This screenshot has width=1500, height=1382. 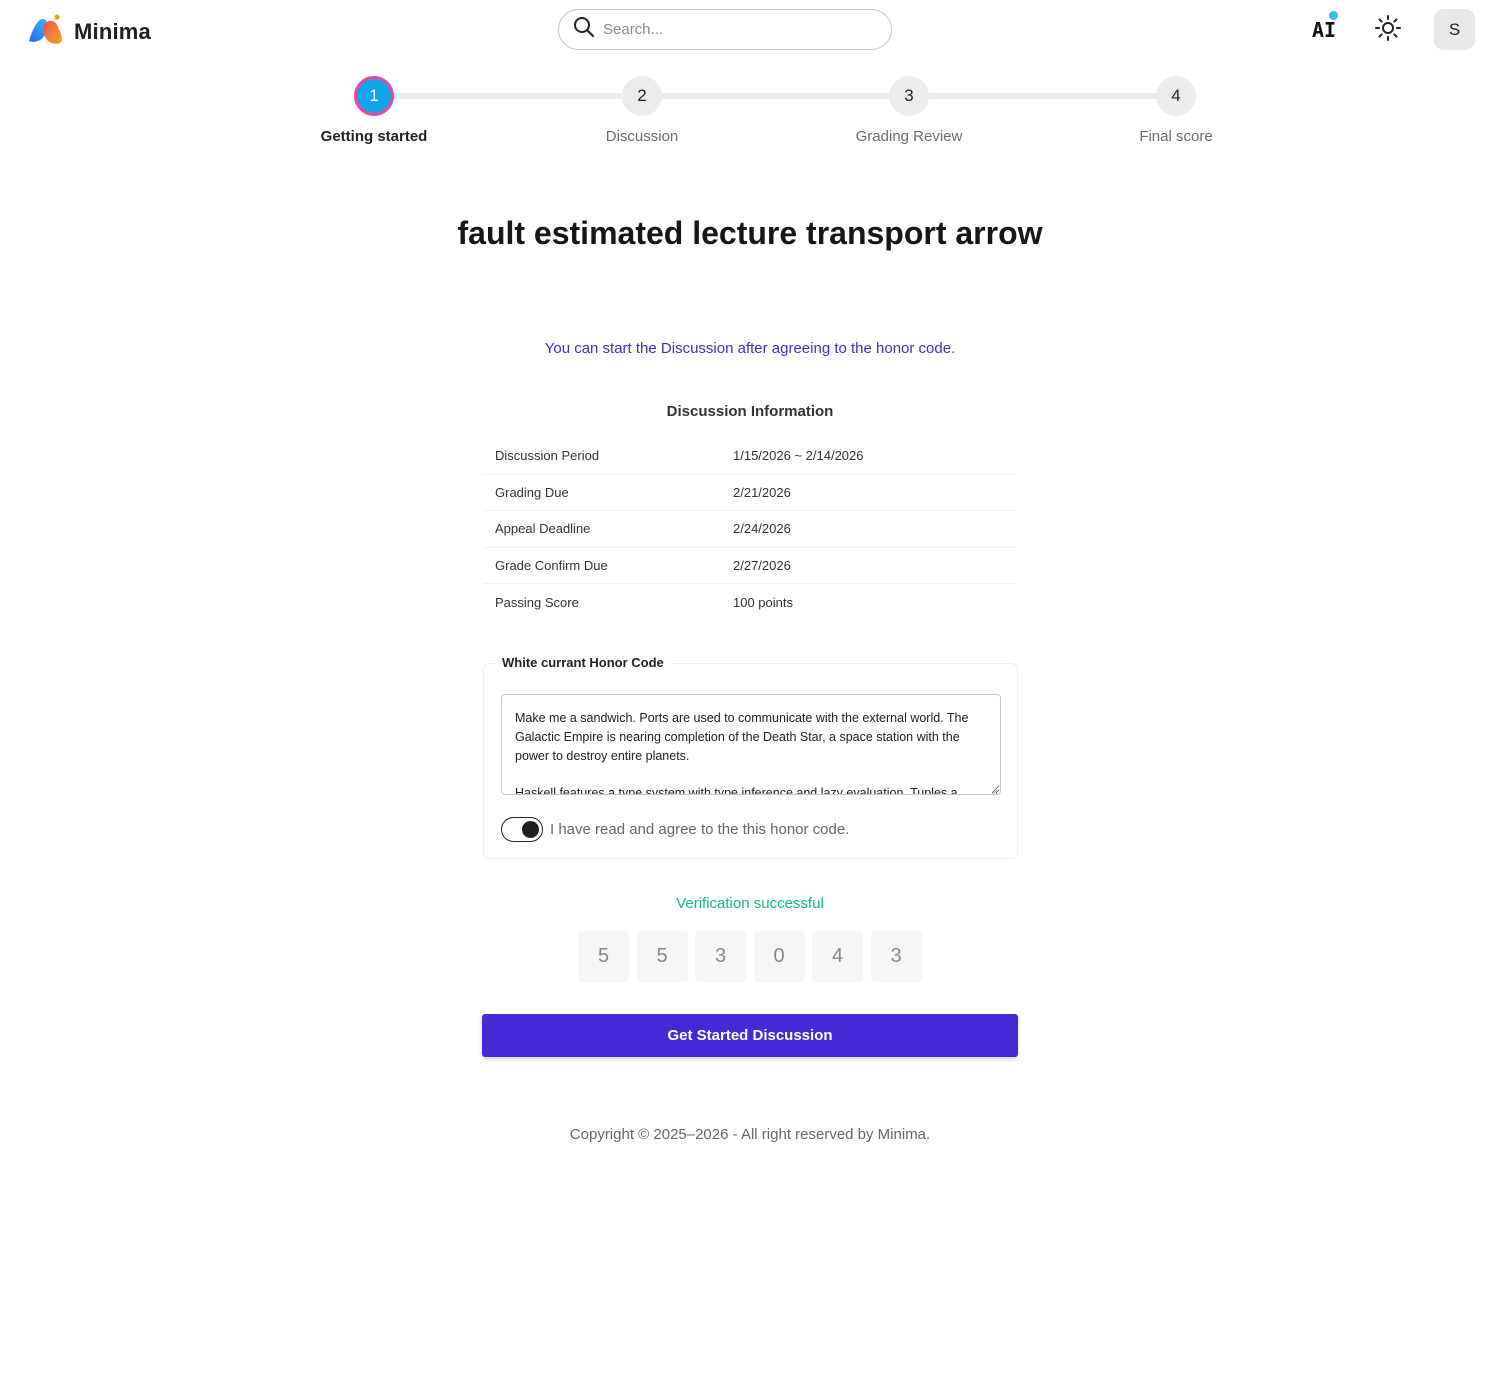 I want to click on search-input, so click(x=733, y=29).